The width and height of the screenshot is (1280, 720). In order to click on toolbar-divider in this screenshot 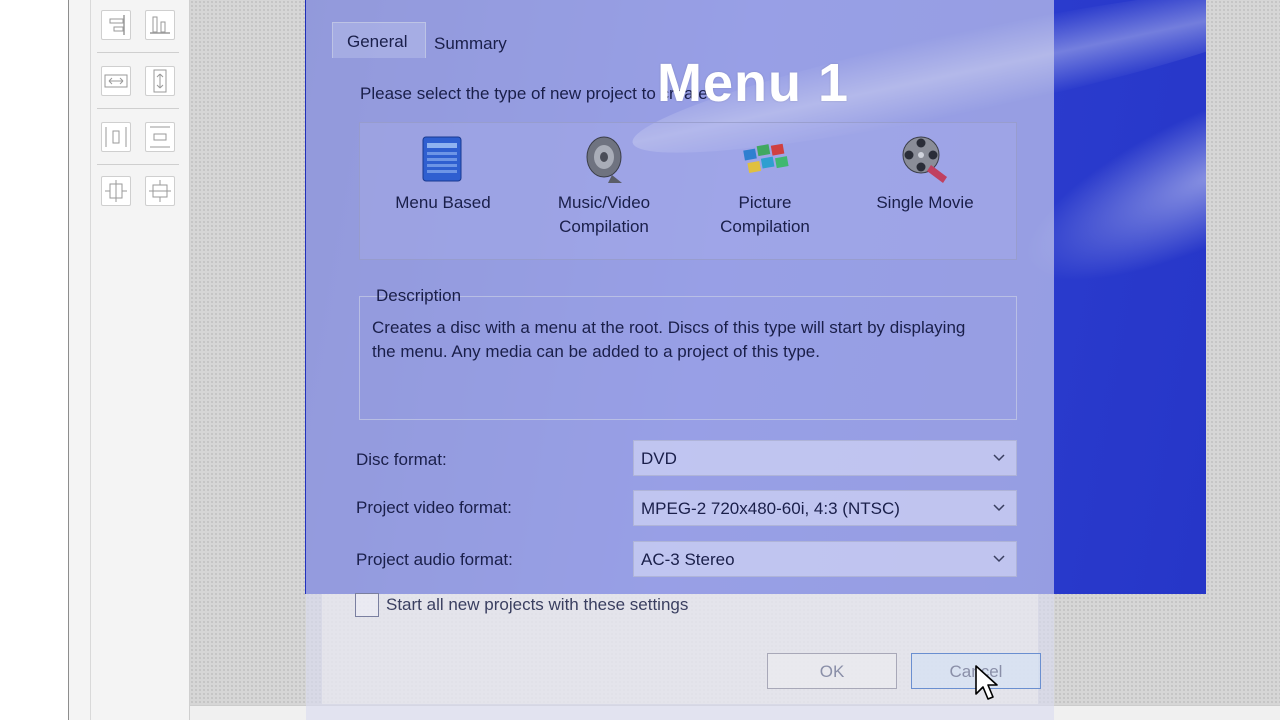, I will do `click(90, 360)`.